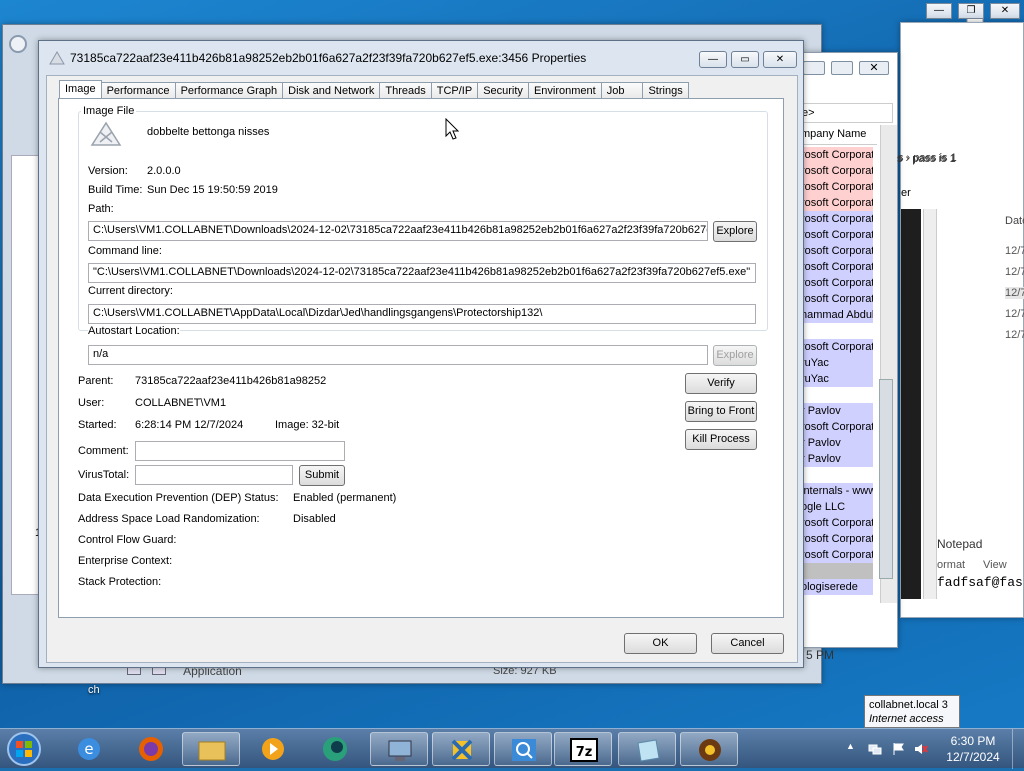 The image size is (1024, 771). I want to click on puzzle-icon, so click(462, 750).